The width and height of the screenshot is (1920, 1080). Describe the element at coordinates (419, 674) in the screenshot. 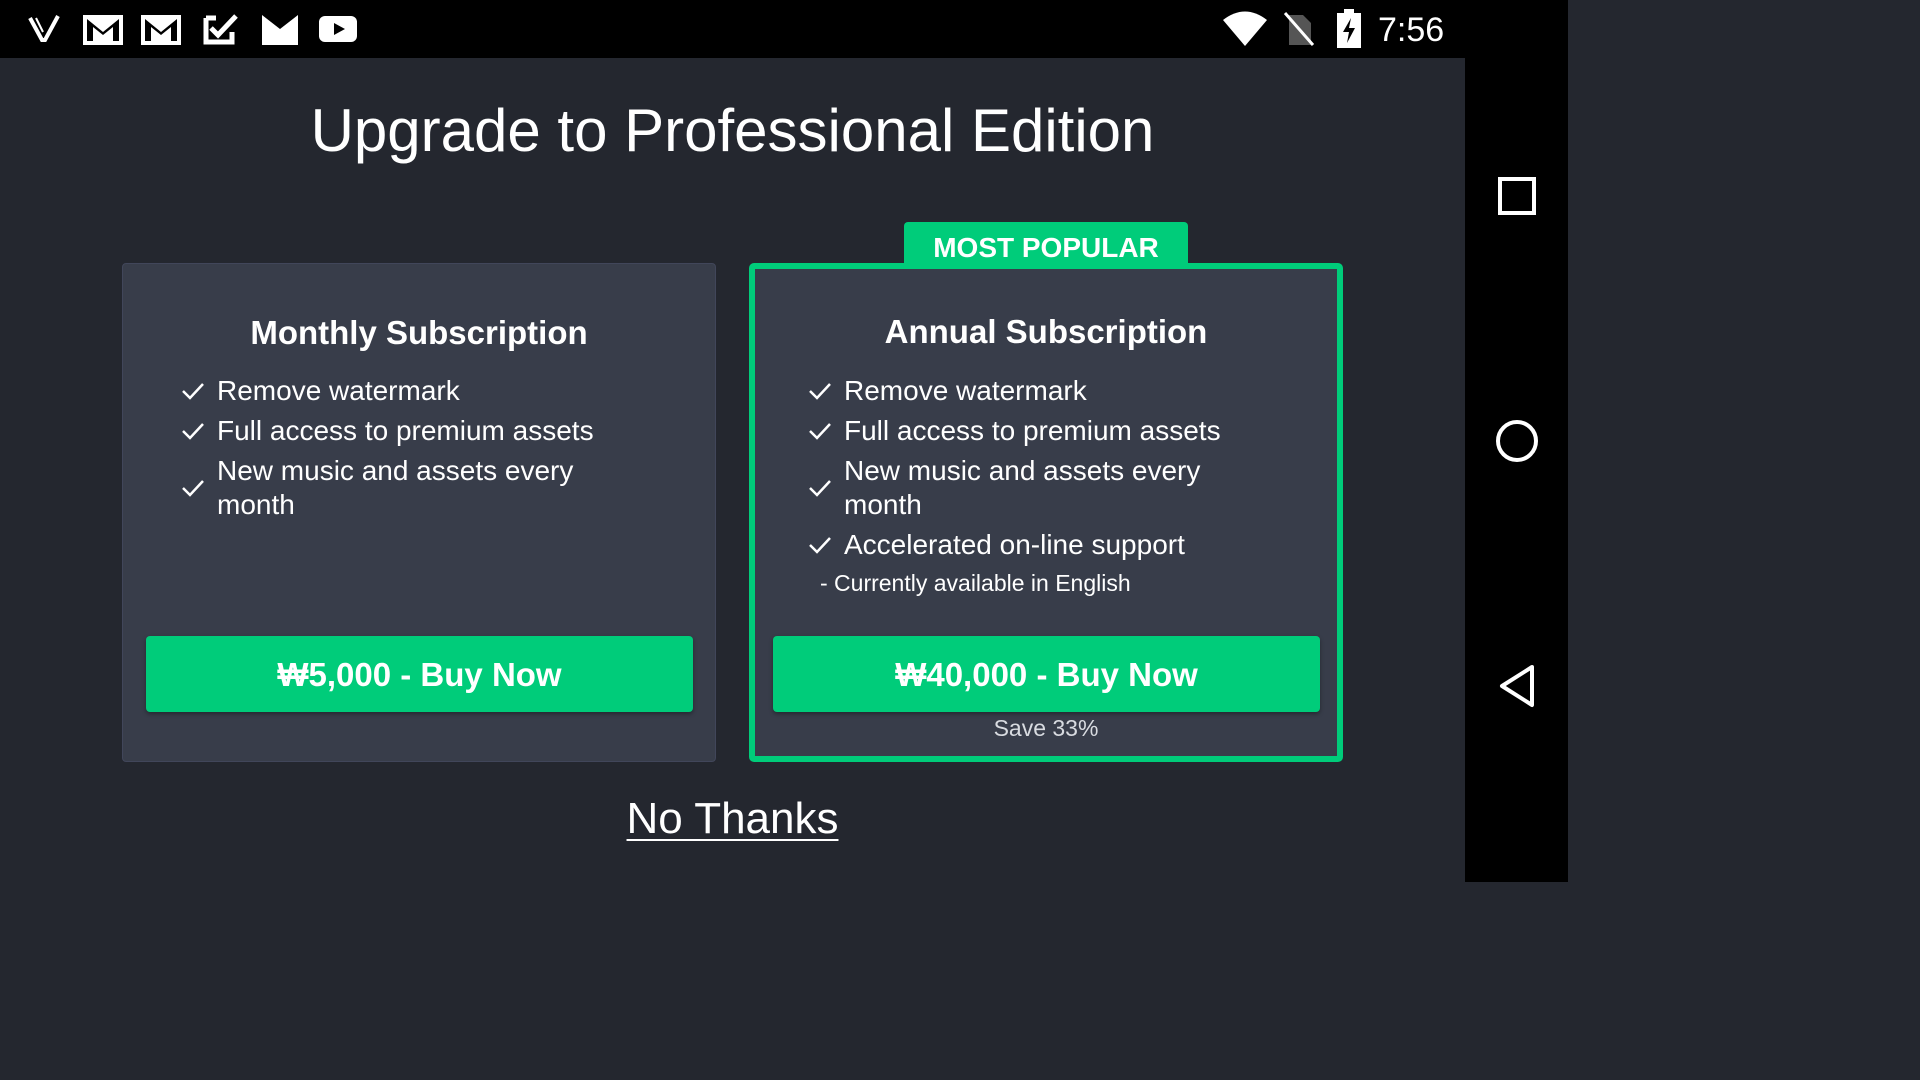

I see `monthly-buy-button: ₩5,000 - Buy Now` at that location.